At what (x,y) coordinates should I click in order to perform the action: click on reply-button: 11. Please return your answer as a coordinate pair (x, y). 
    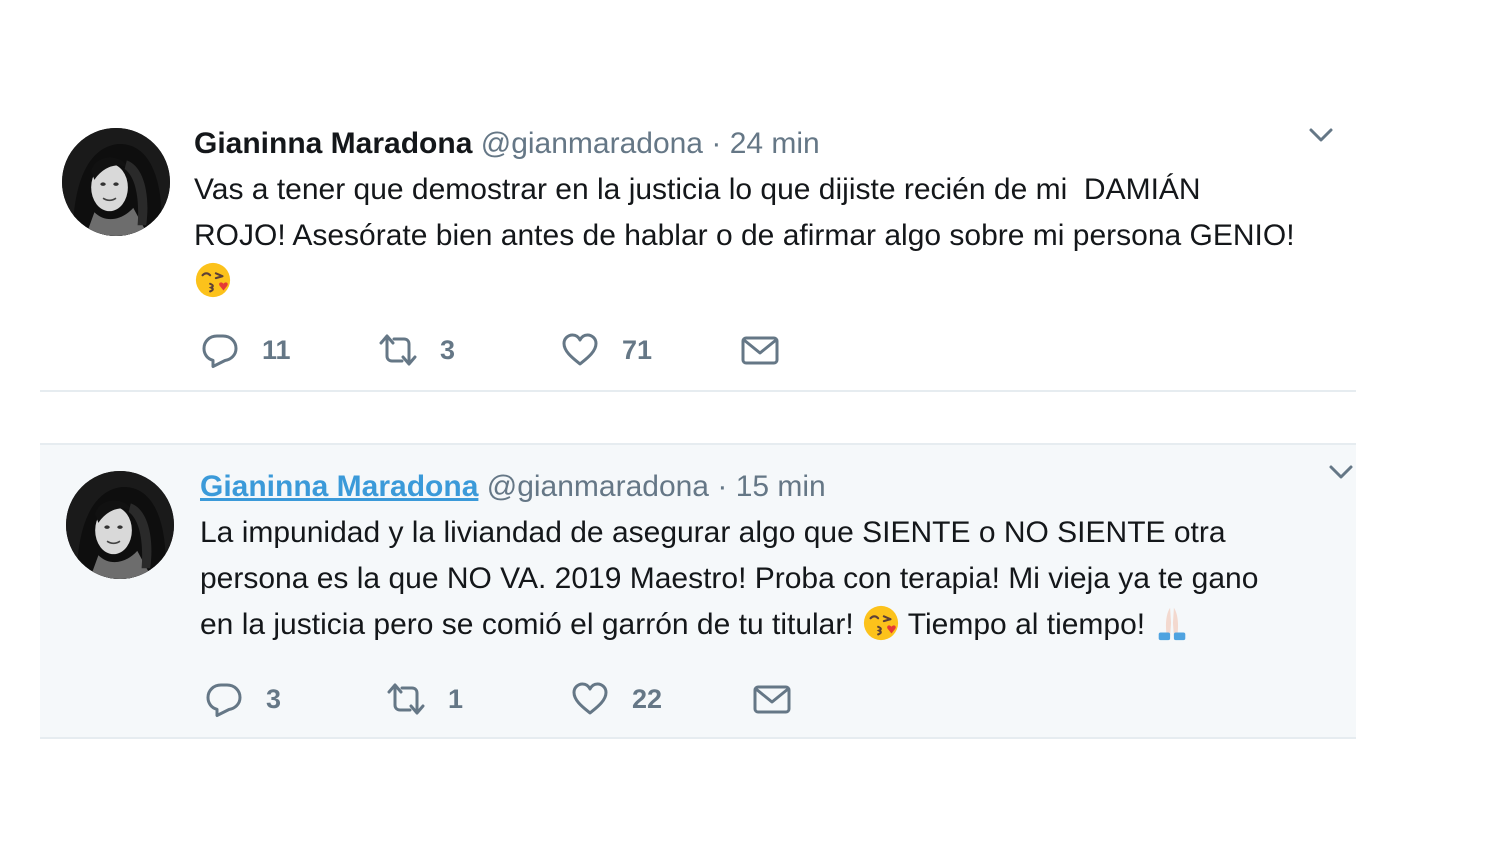
    Looking at the image, I should click on (245, 350).